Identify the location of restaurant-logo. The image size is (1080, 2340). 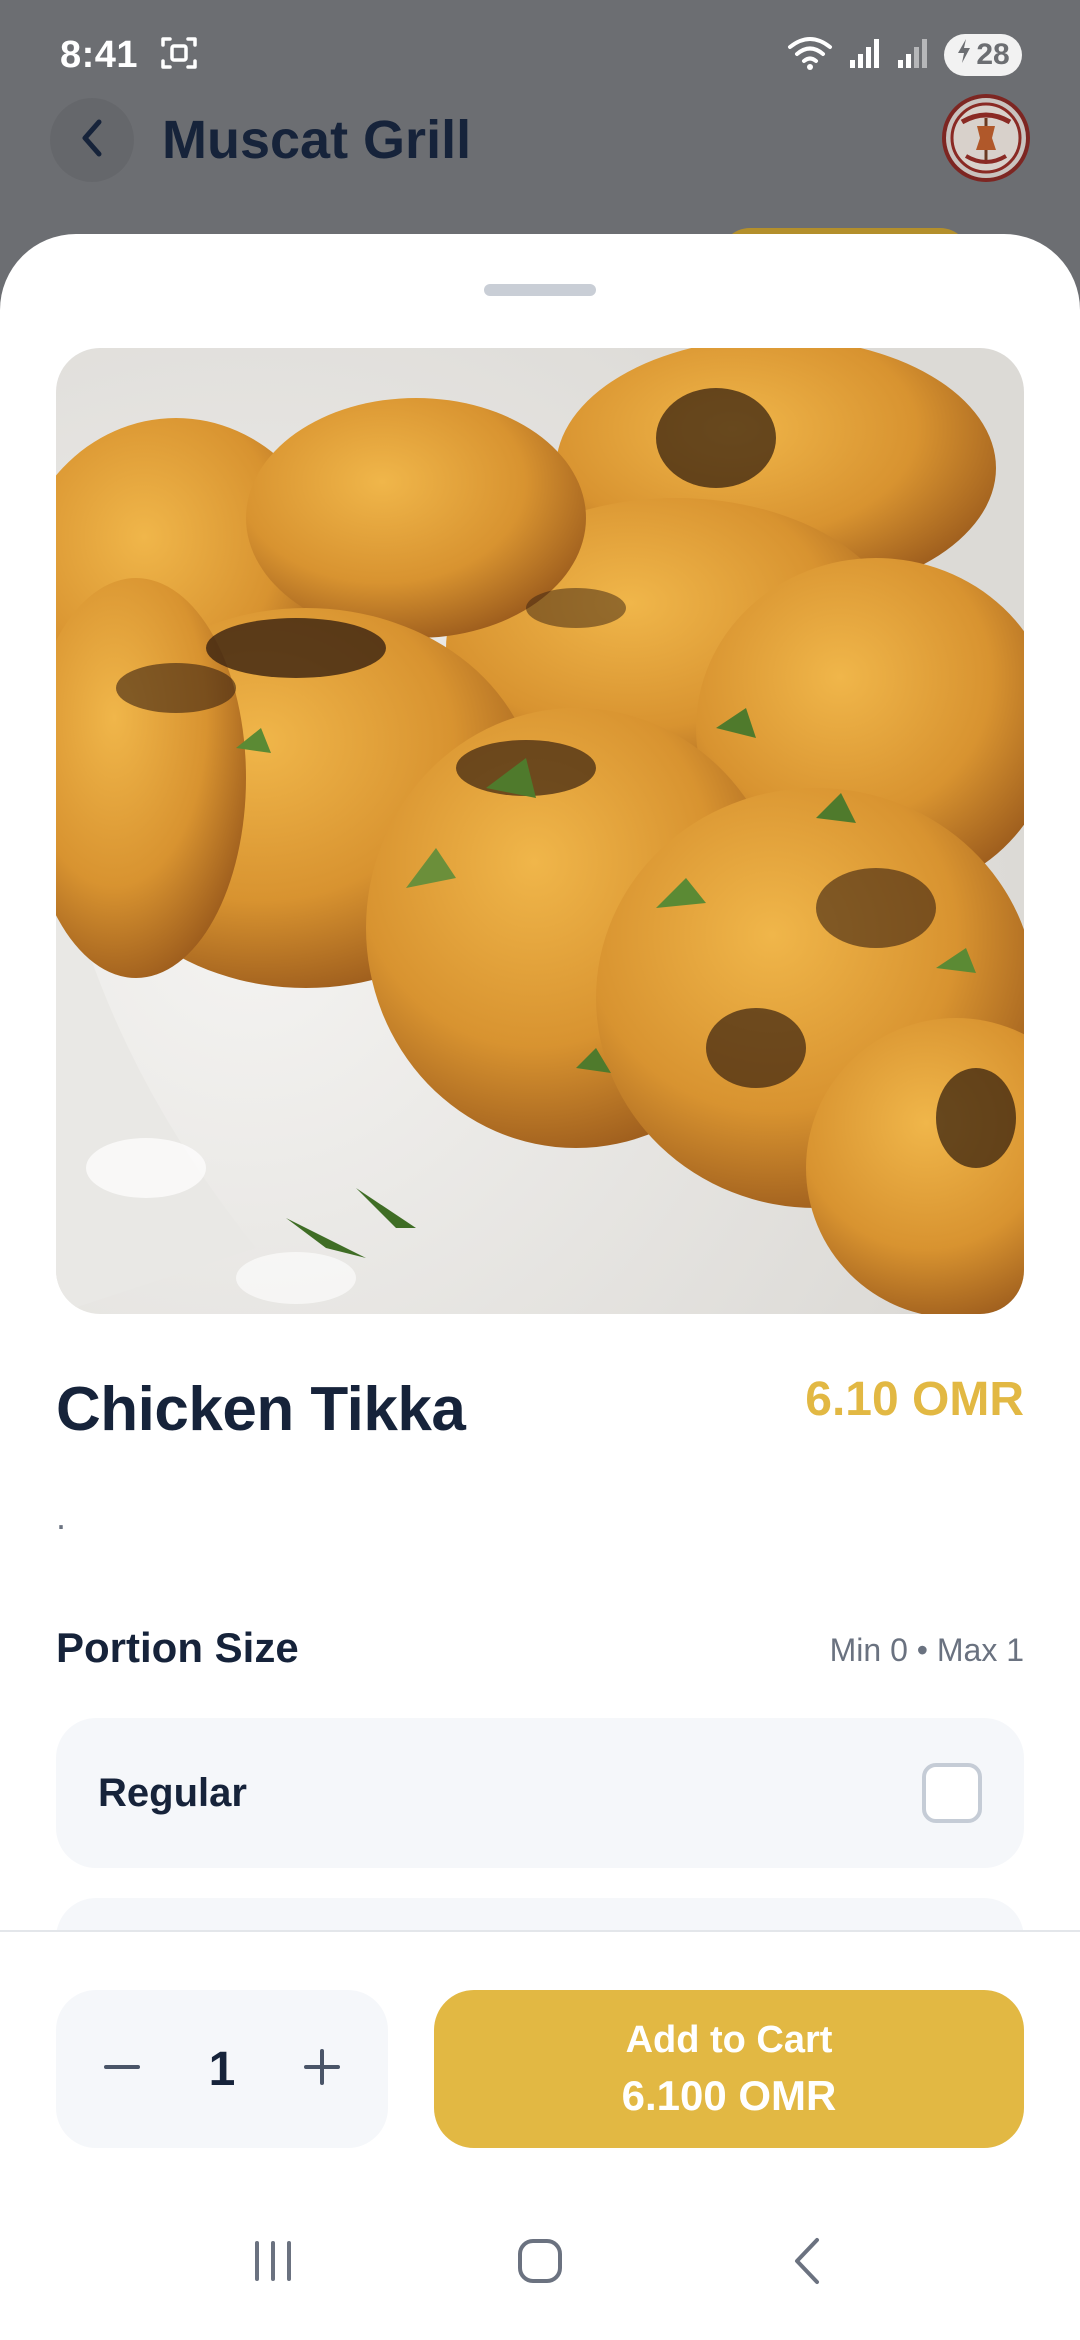
(986, 138).